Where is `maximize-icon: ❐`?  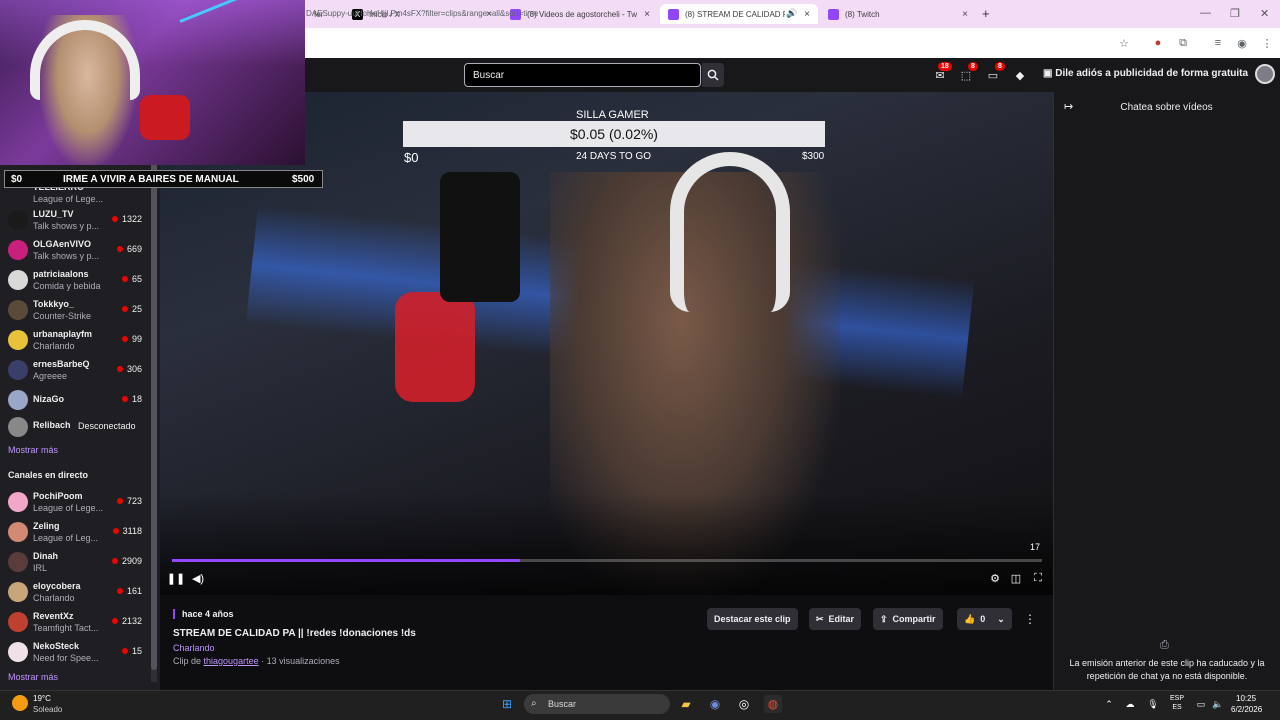 maximize-icon: ❐ is located at coordinates (1235, 13).